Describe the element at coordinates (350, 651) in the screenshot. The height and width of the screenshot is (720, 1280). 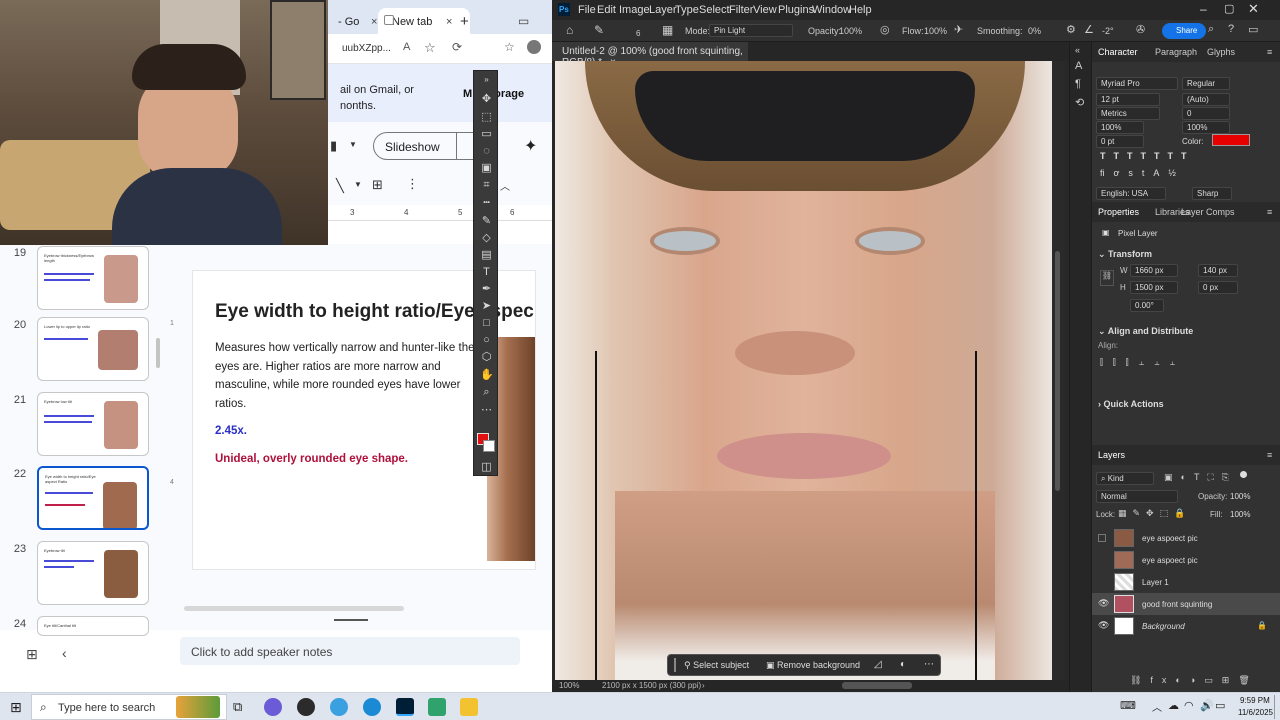
I see `speaker-notes: Click to add speaker notes` at that location.